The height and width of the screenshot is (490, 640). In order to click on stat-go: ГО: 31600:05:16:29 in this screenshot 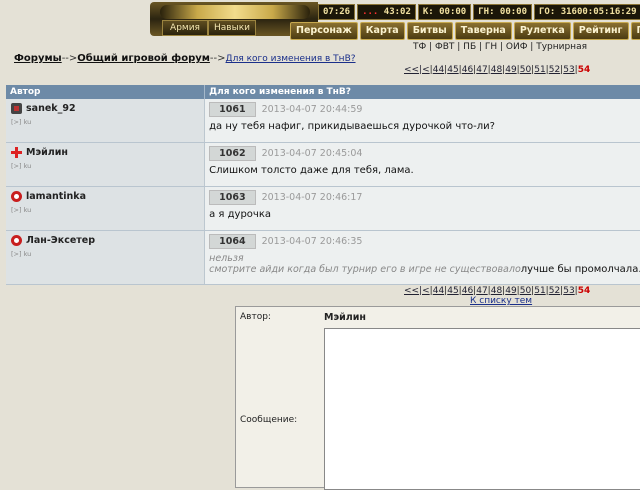, I will do `click(587, 12)`.